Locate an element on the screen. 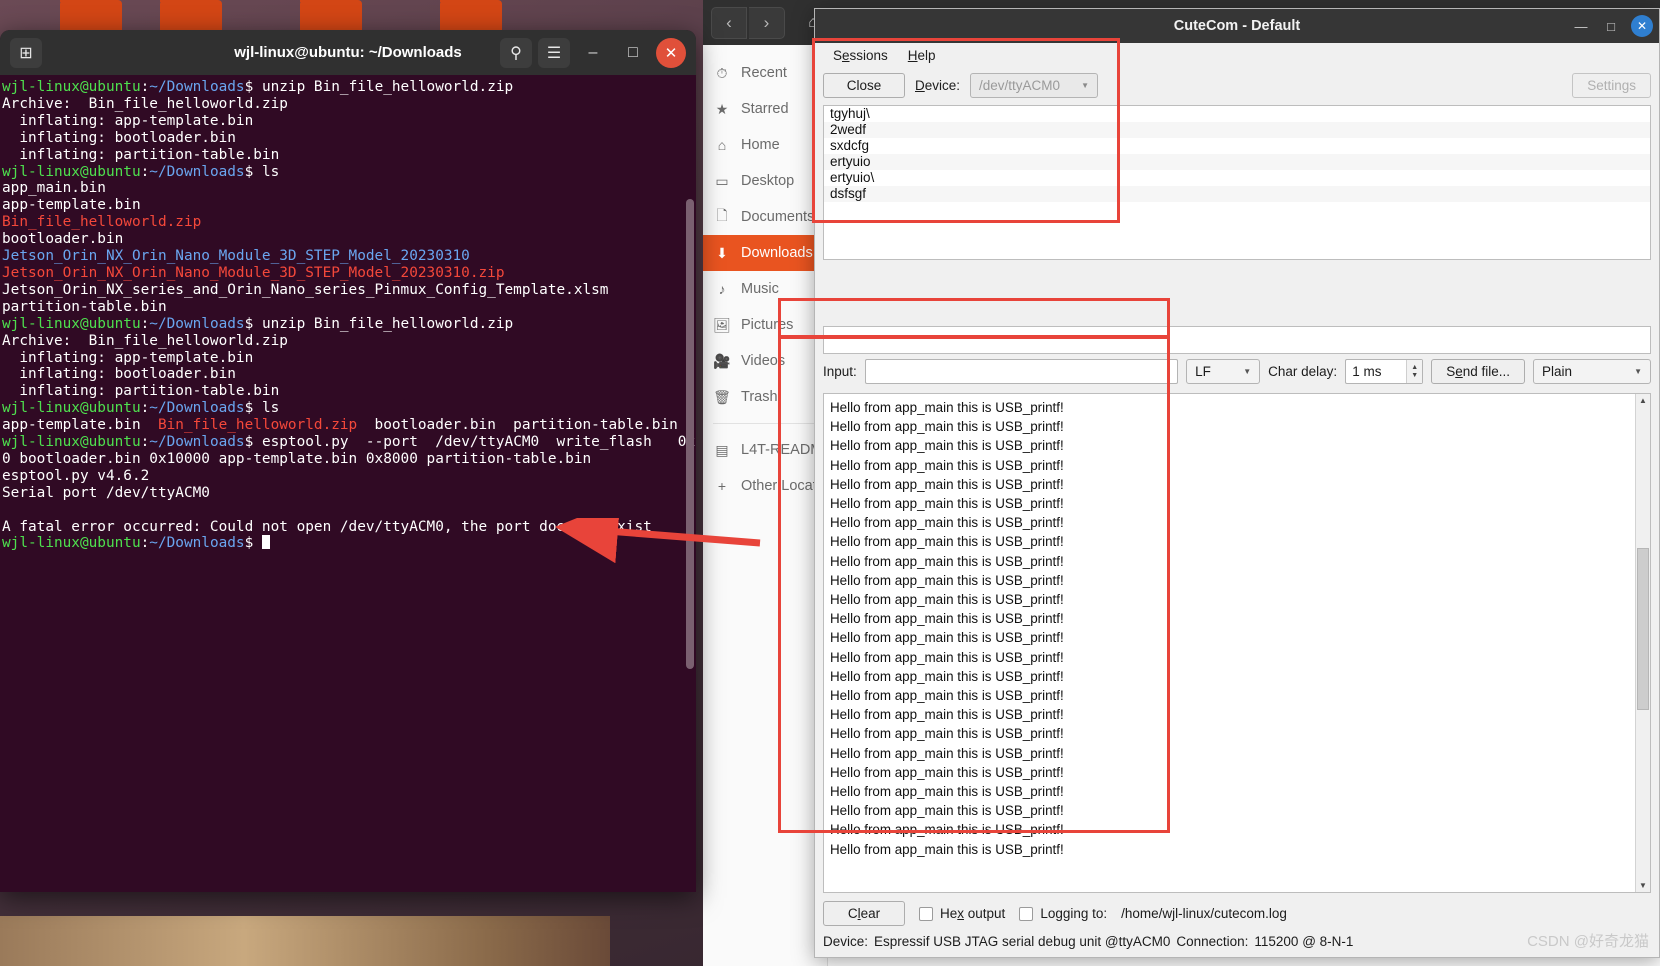  device-select: /dev/ttyACM0 ▼ is located at coordinates (1034, 85).